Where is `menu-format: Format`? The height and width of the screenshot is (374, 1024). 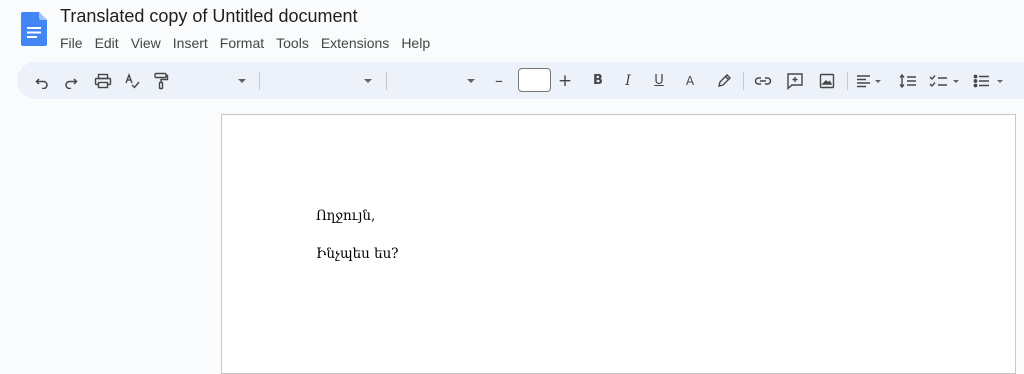
menu-format: Format is located at coordinates (242, 43).